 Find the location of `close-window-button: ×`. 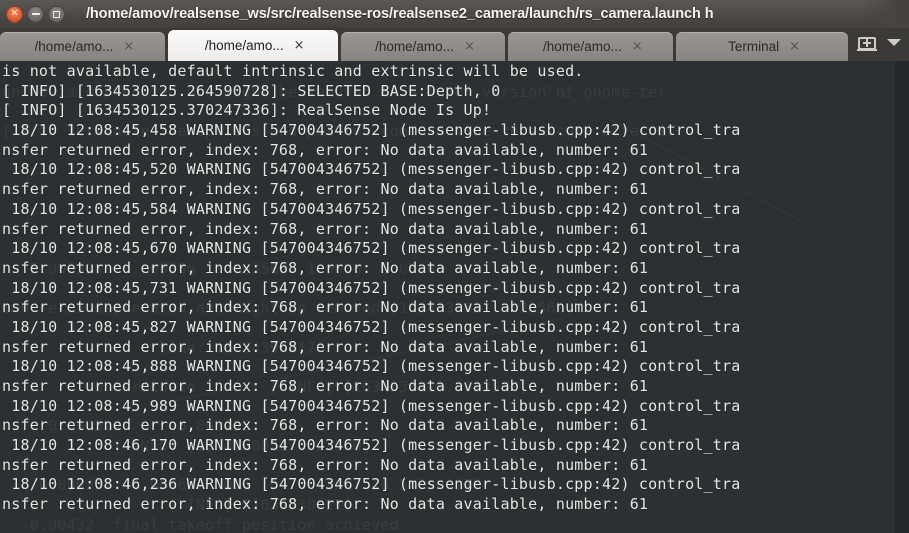

close-window-button: × is located at coordinates (14, 14).